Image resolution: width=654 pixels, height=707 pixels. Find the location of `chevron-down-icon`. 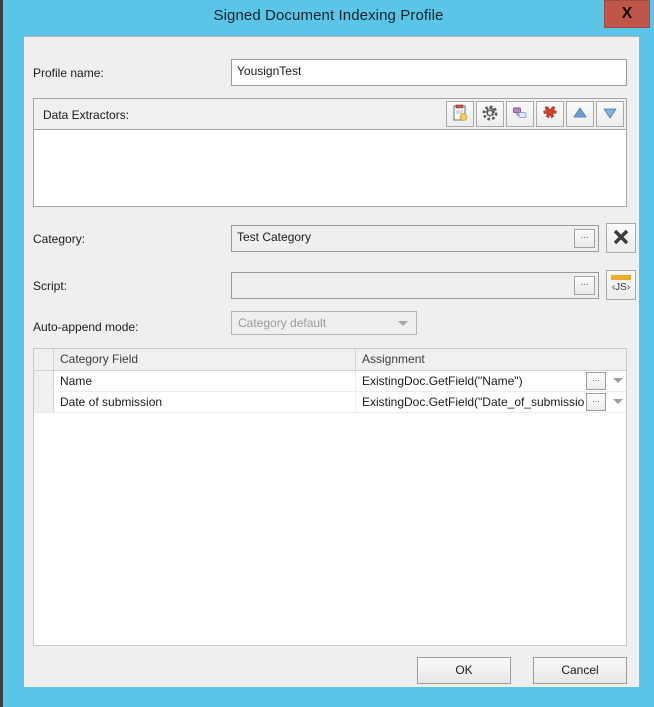

chevron-down-icon is located at coordinates (403, 323).